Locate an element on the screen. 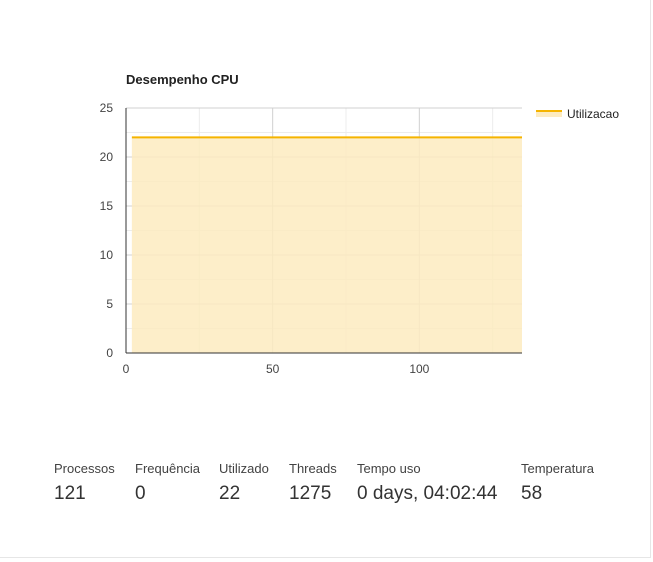  y-tick-label: 20 is located at coordinates (107, 157).